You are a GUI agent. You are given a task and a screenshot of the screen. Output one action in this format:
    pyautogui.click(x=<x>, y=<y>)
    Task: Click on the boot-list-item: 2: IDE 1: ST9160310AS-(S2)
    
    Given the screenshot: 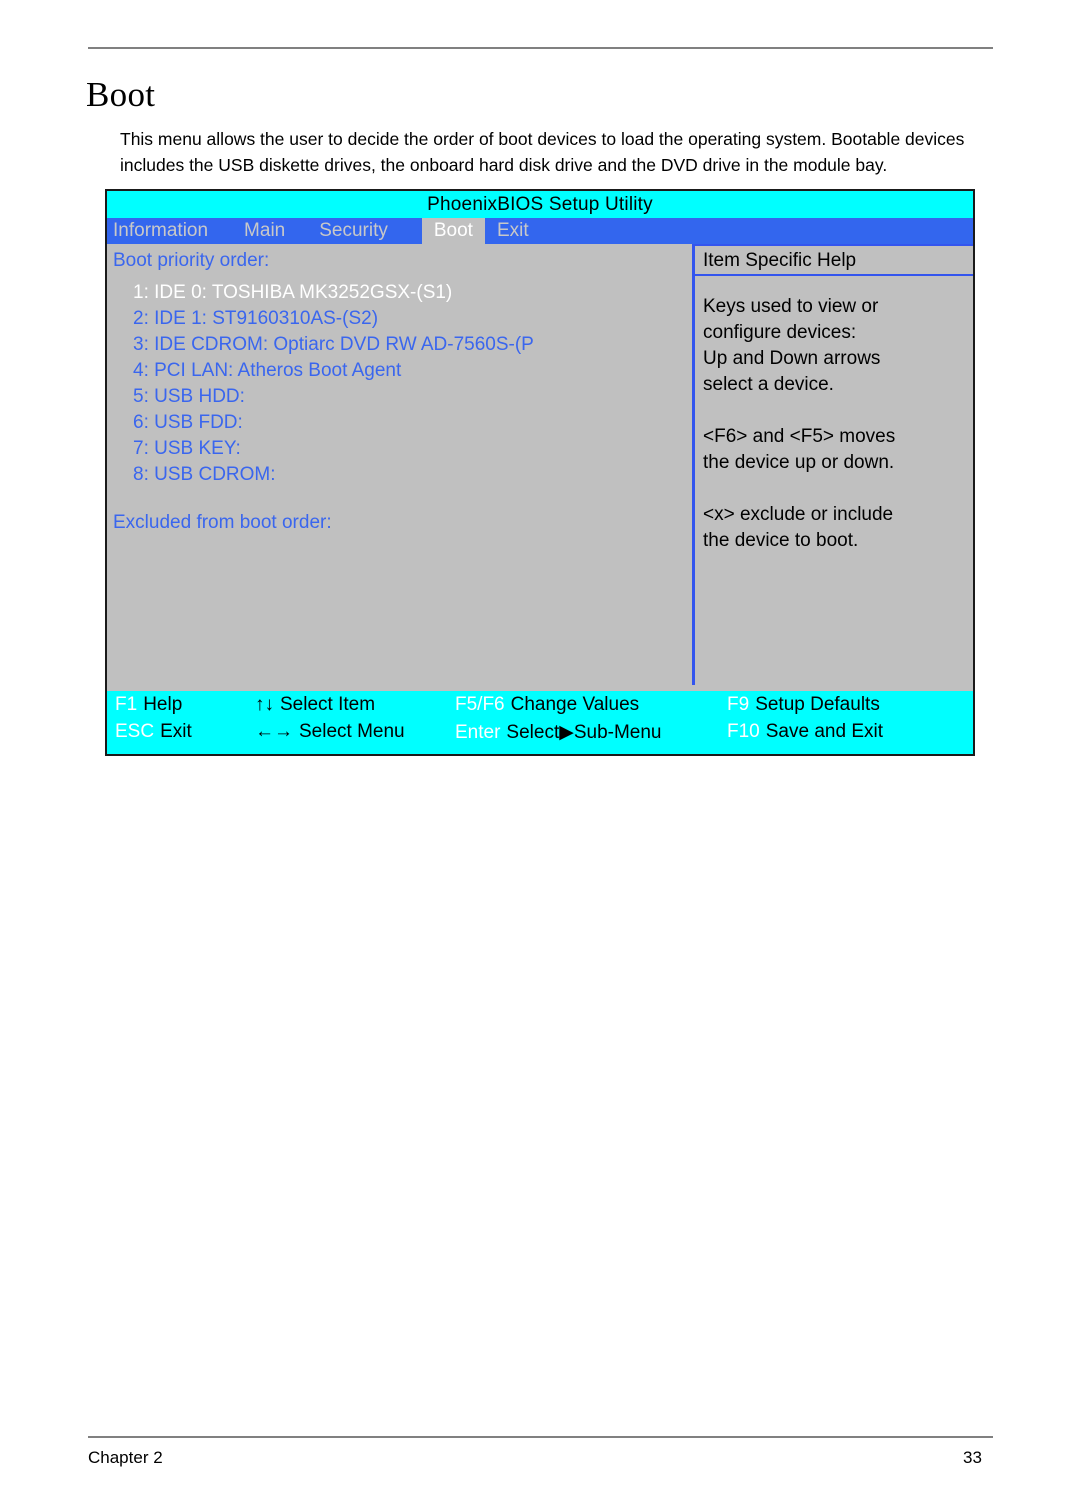 What is the action you would take?
    pyautogui.click(x=408, y=319)
    